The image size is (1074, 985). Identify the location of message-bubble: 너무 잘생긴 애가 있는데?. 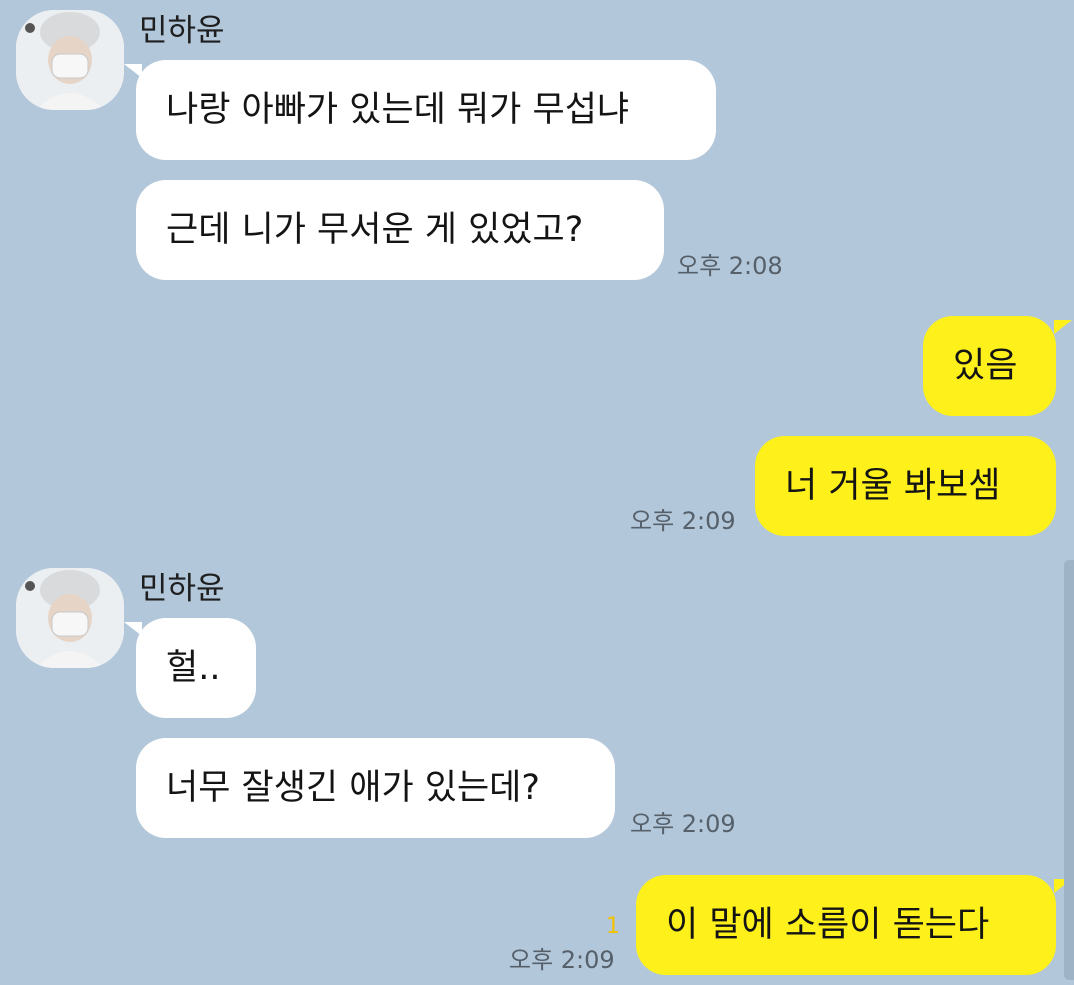
(375, 788).